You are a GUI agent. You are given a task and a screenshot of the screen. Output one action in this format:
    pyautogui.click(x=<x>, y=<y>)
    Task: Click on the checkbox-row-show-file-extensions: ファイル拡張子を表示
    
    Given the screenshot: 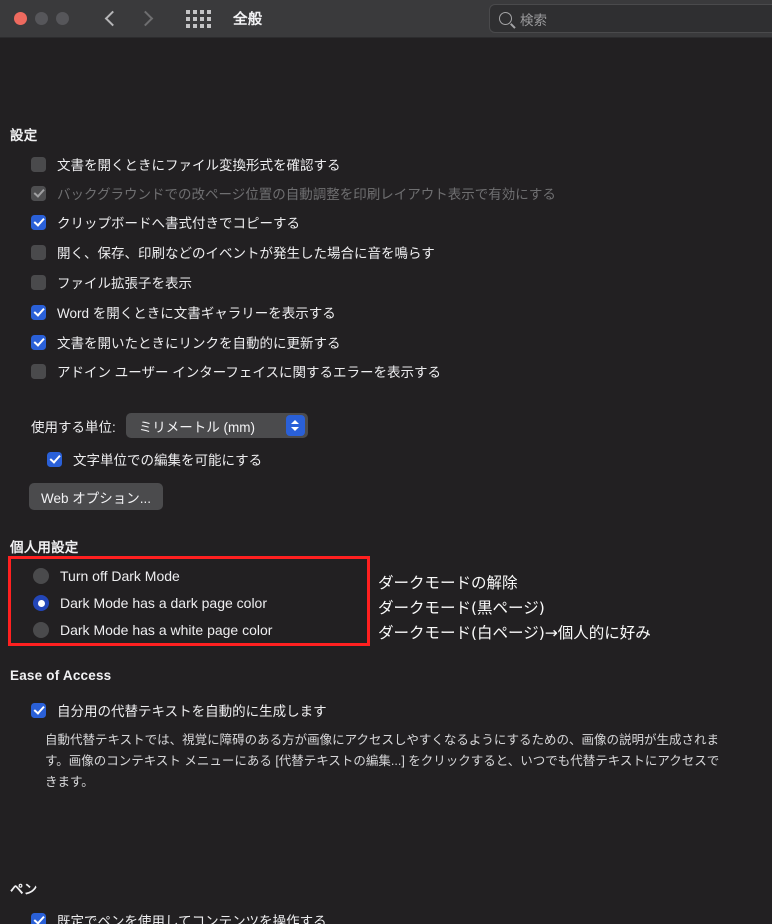 What is the action you would take?
    pyautogui.click(x=111, y=282)
    